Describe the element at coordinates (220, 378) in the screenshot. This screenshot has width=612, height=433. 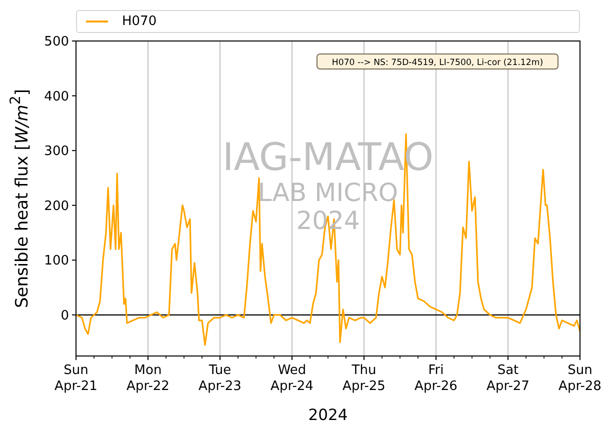
I see `x-tick-label: Tue Apr-23` at that location.